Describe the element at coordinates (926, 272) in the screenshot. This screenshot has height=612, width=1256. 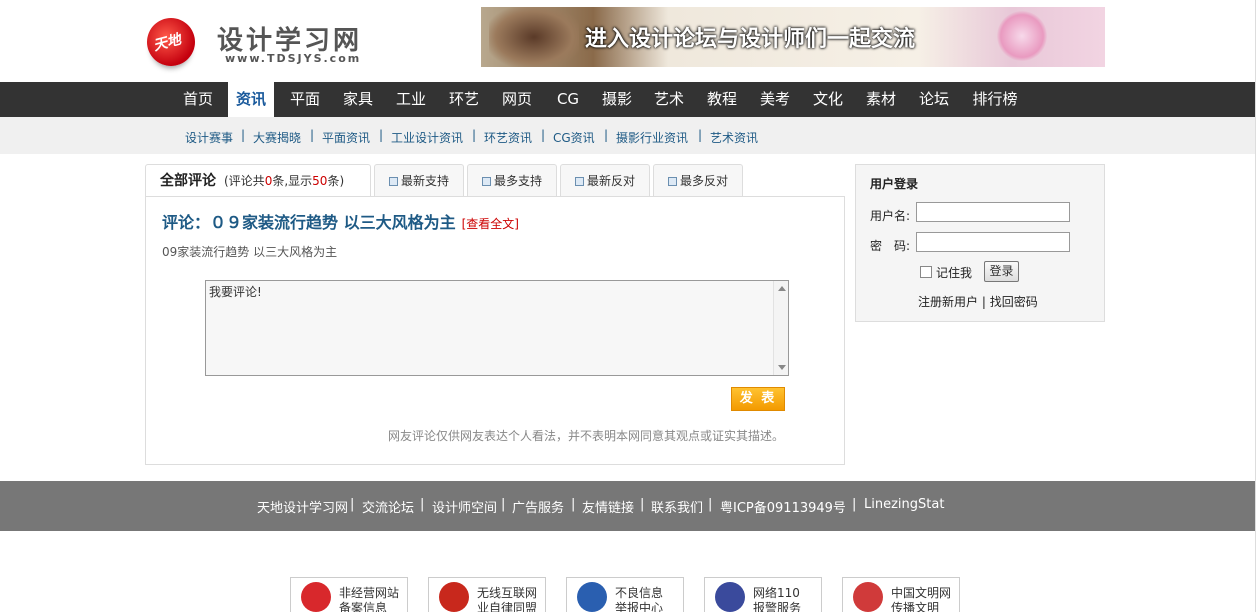
I see `remember-checkbox` at that location.